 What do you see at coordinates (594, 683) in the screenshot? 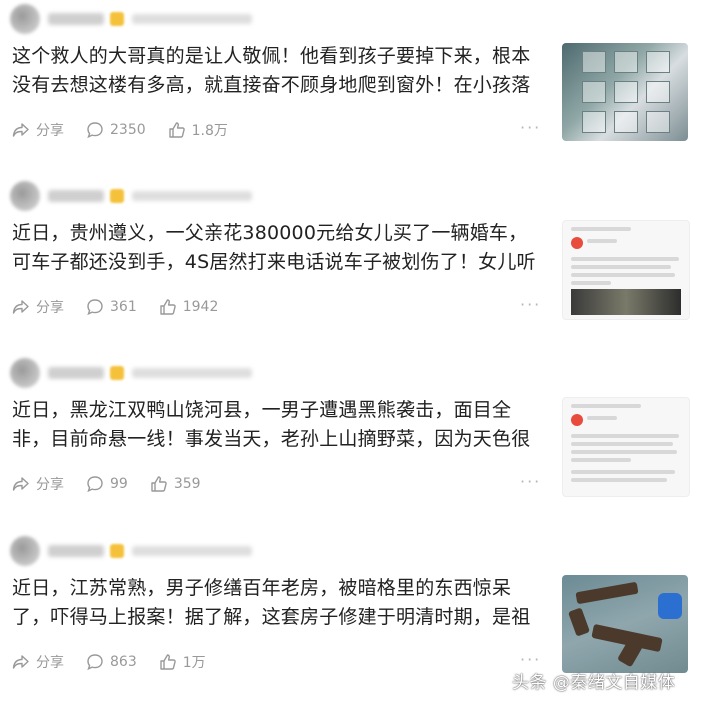
I see `watermark: 头条 @秦绪文自媒体` at bounding box center [594, 683].